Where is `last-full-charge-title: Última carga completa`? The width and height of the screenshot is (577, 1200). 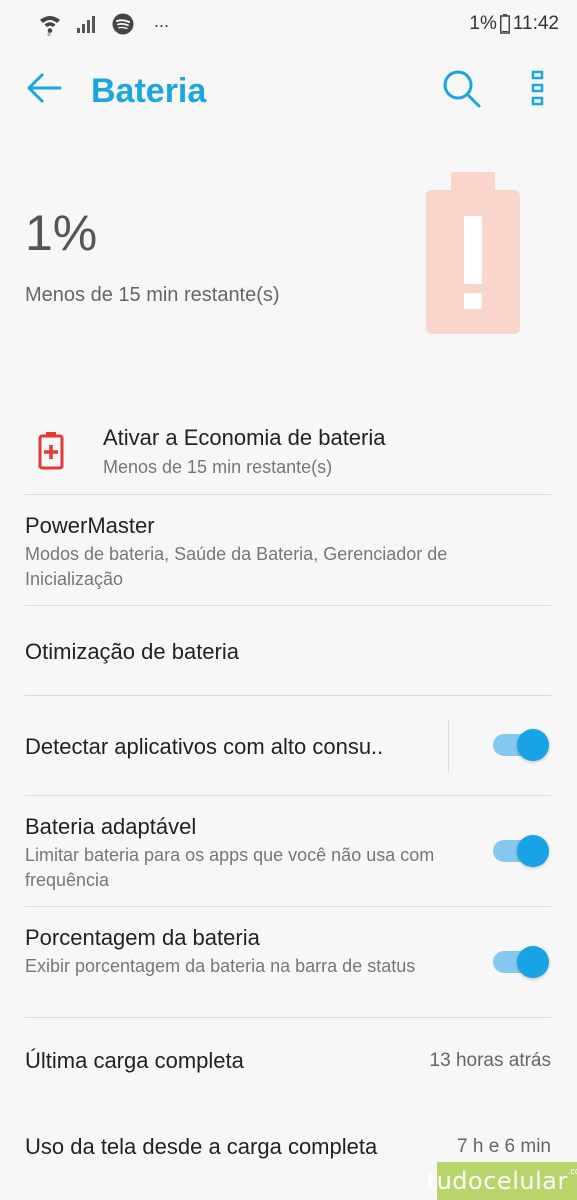 last-full-charge-title: Última carga completa is located at coordinates (134, 1060).